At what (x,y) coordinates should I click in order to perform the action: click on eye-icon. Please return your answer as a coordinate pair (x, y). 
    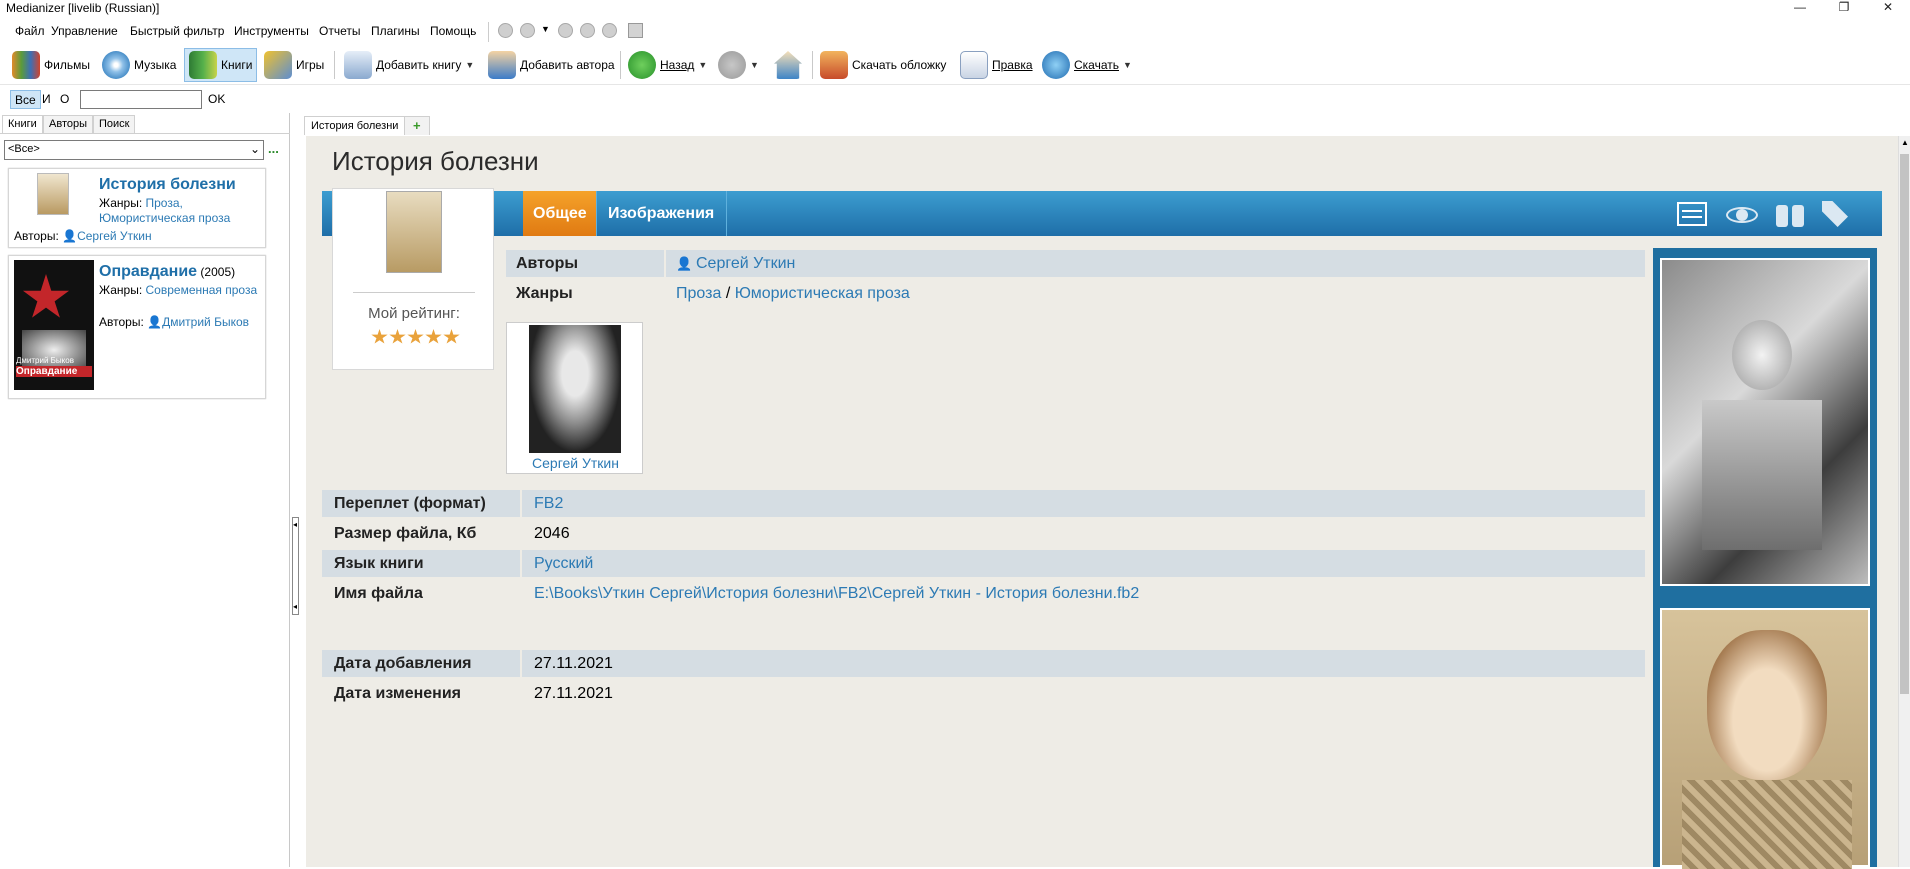
    Looking at the image, I should click on (1742, 214).